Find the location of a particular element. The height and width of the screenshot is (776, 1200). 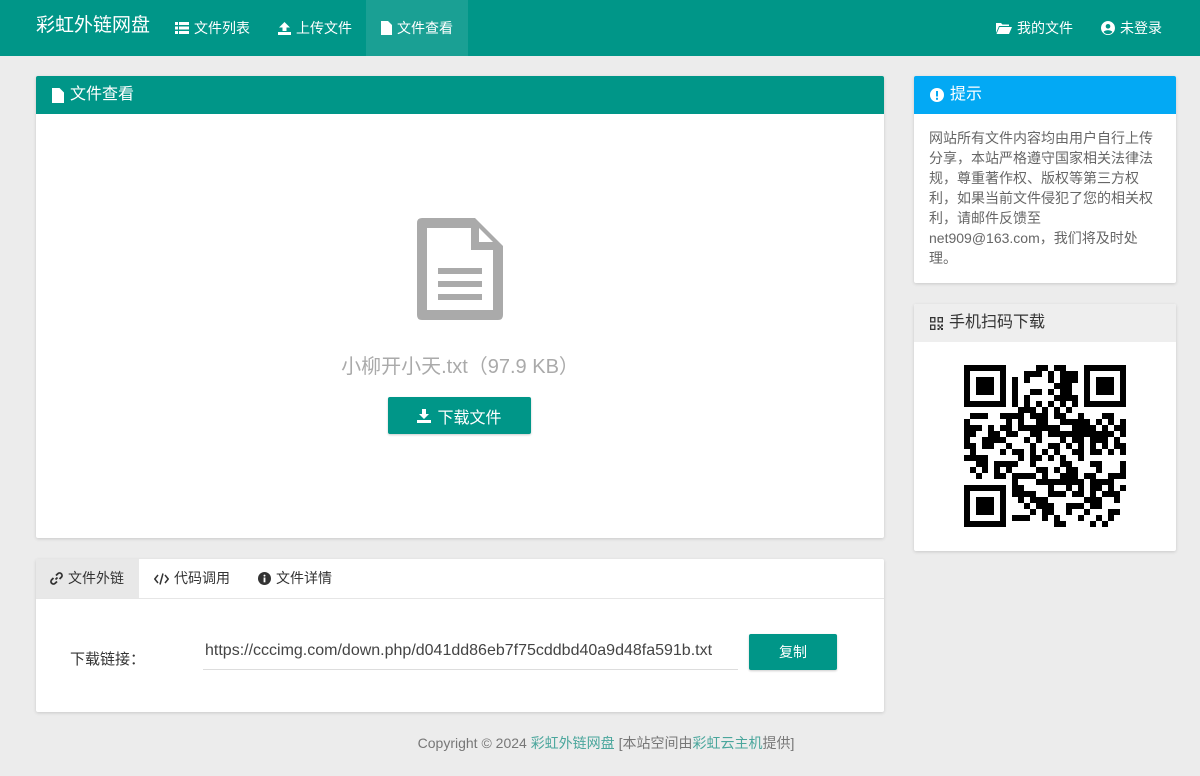

download-icon is located at coordinates (424, 415).